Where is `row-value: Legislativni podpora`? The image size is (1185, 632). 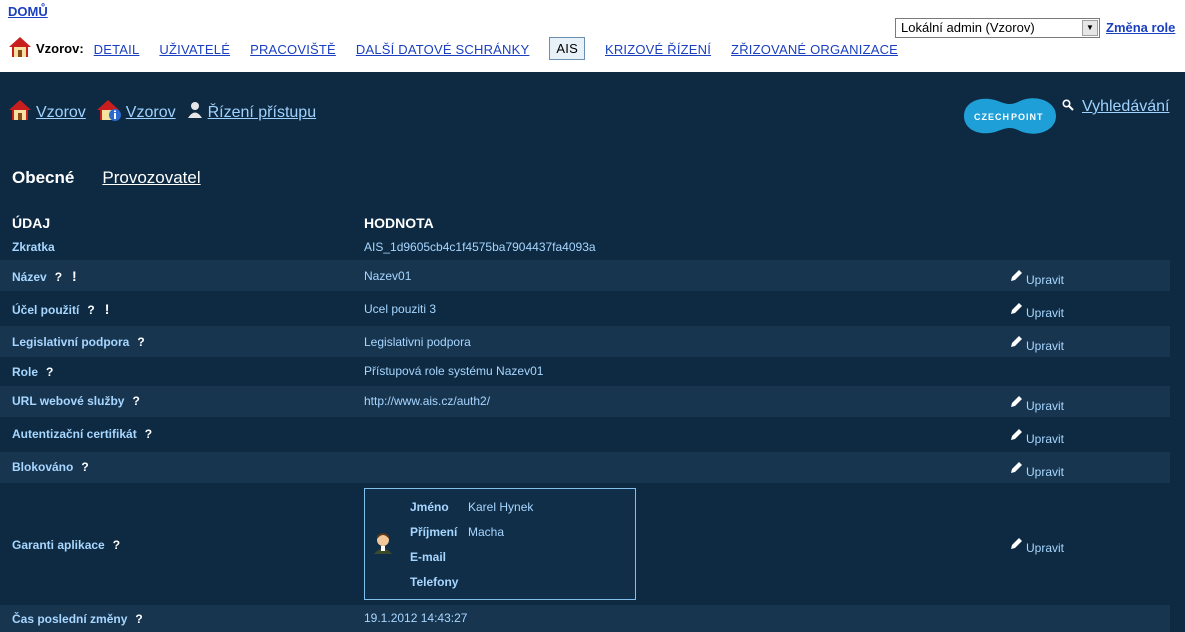
row-value: Legislativni podpora is located at coordinates (417, 342).